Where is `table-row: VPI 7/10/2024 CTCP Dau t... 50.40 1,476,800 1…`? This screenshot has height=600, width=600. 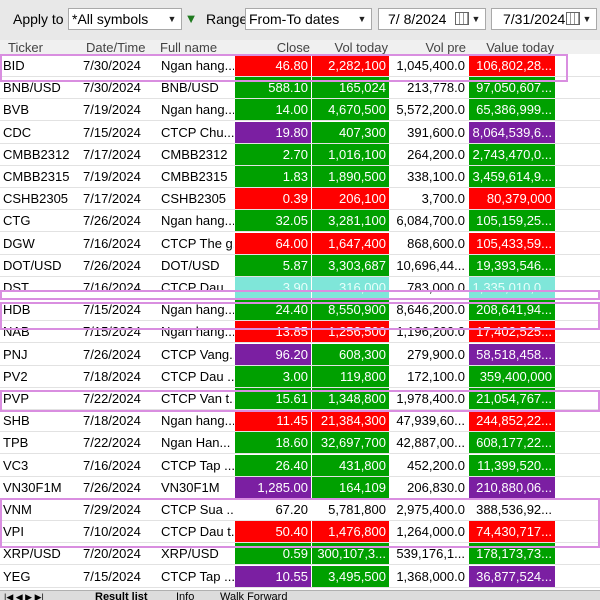
table-row: VPI 7/10/2024 CTCP Dau t... 50.40 1,476,800 1… is located at coordinates (300, 532).